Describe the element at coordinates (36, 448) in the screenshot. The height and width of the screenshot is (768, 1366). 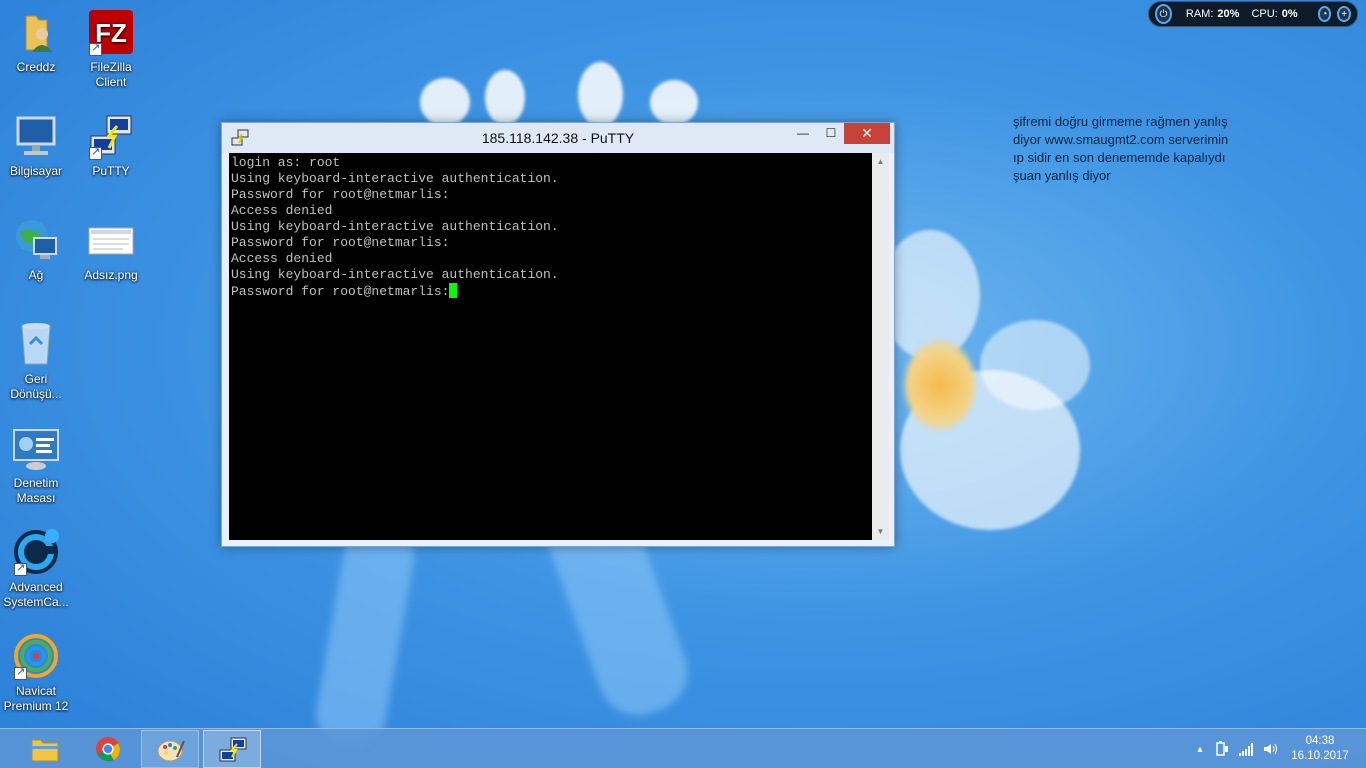
I see `control-panel-icon` at that location.